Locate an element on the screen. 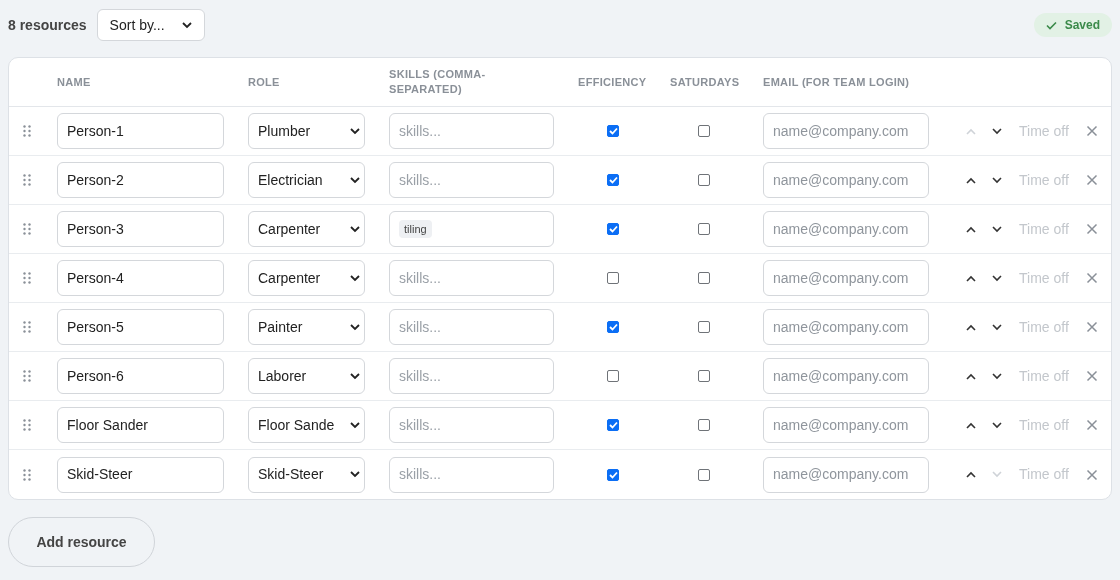 The image size is (1120, 580). role-dropdown: Plumber is located at coordinates (306, 131).